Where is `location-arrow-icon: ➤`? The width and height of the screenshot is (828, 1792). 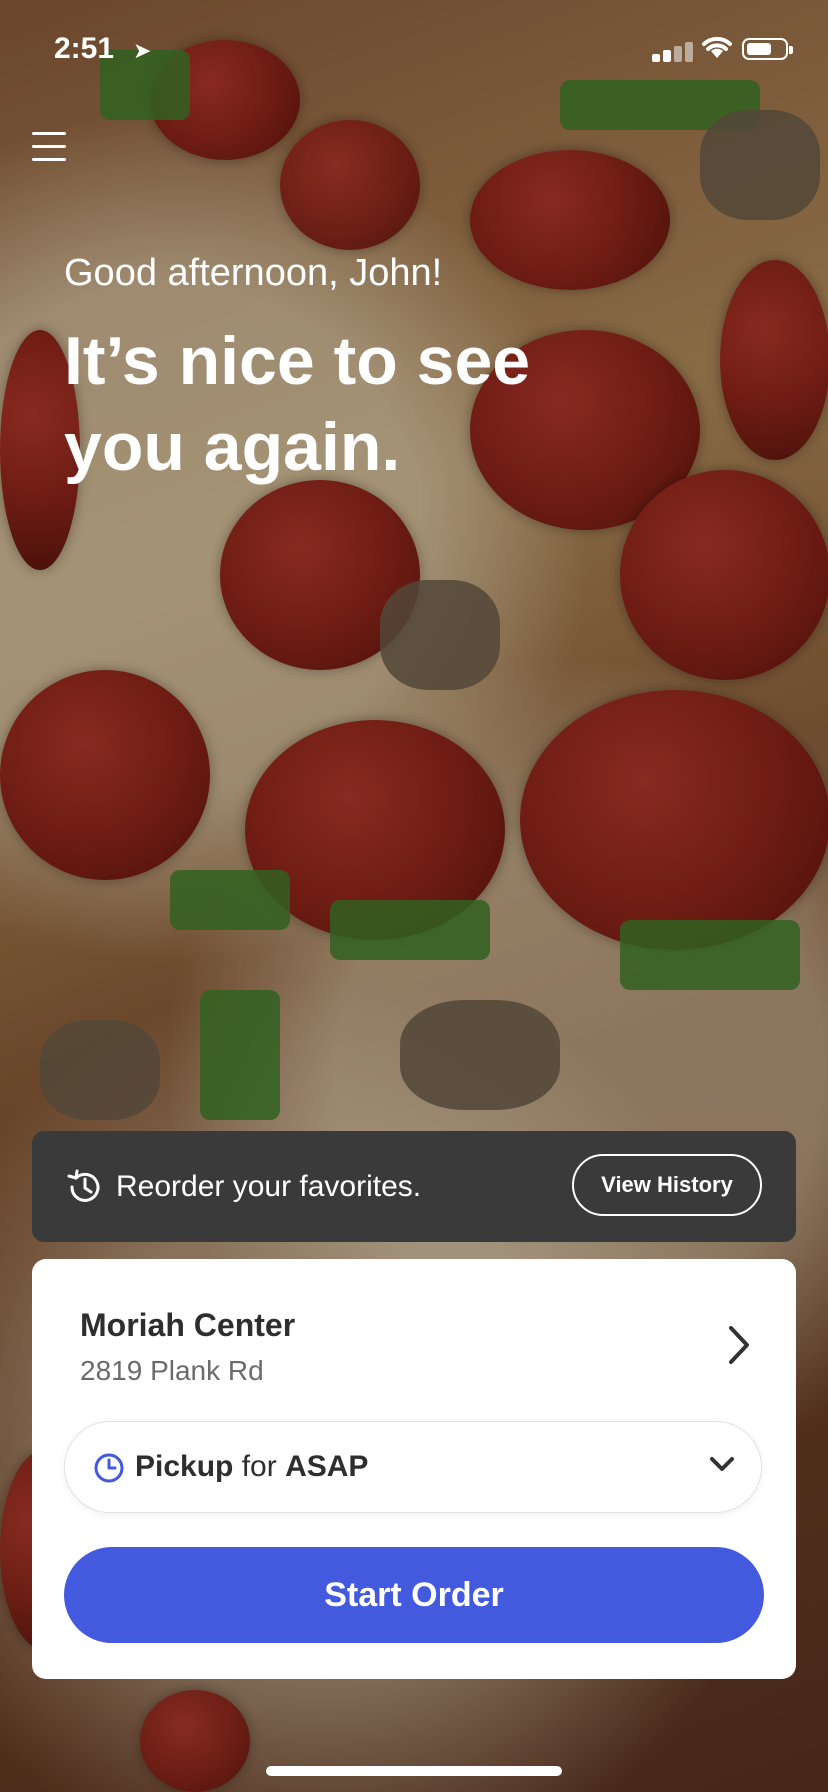
location-arrow-icon: ➤ is located at coordinates (142, 50).